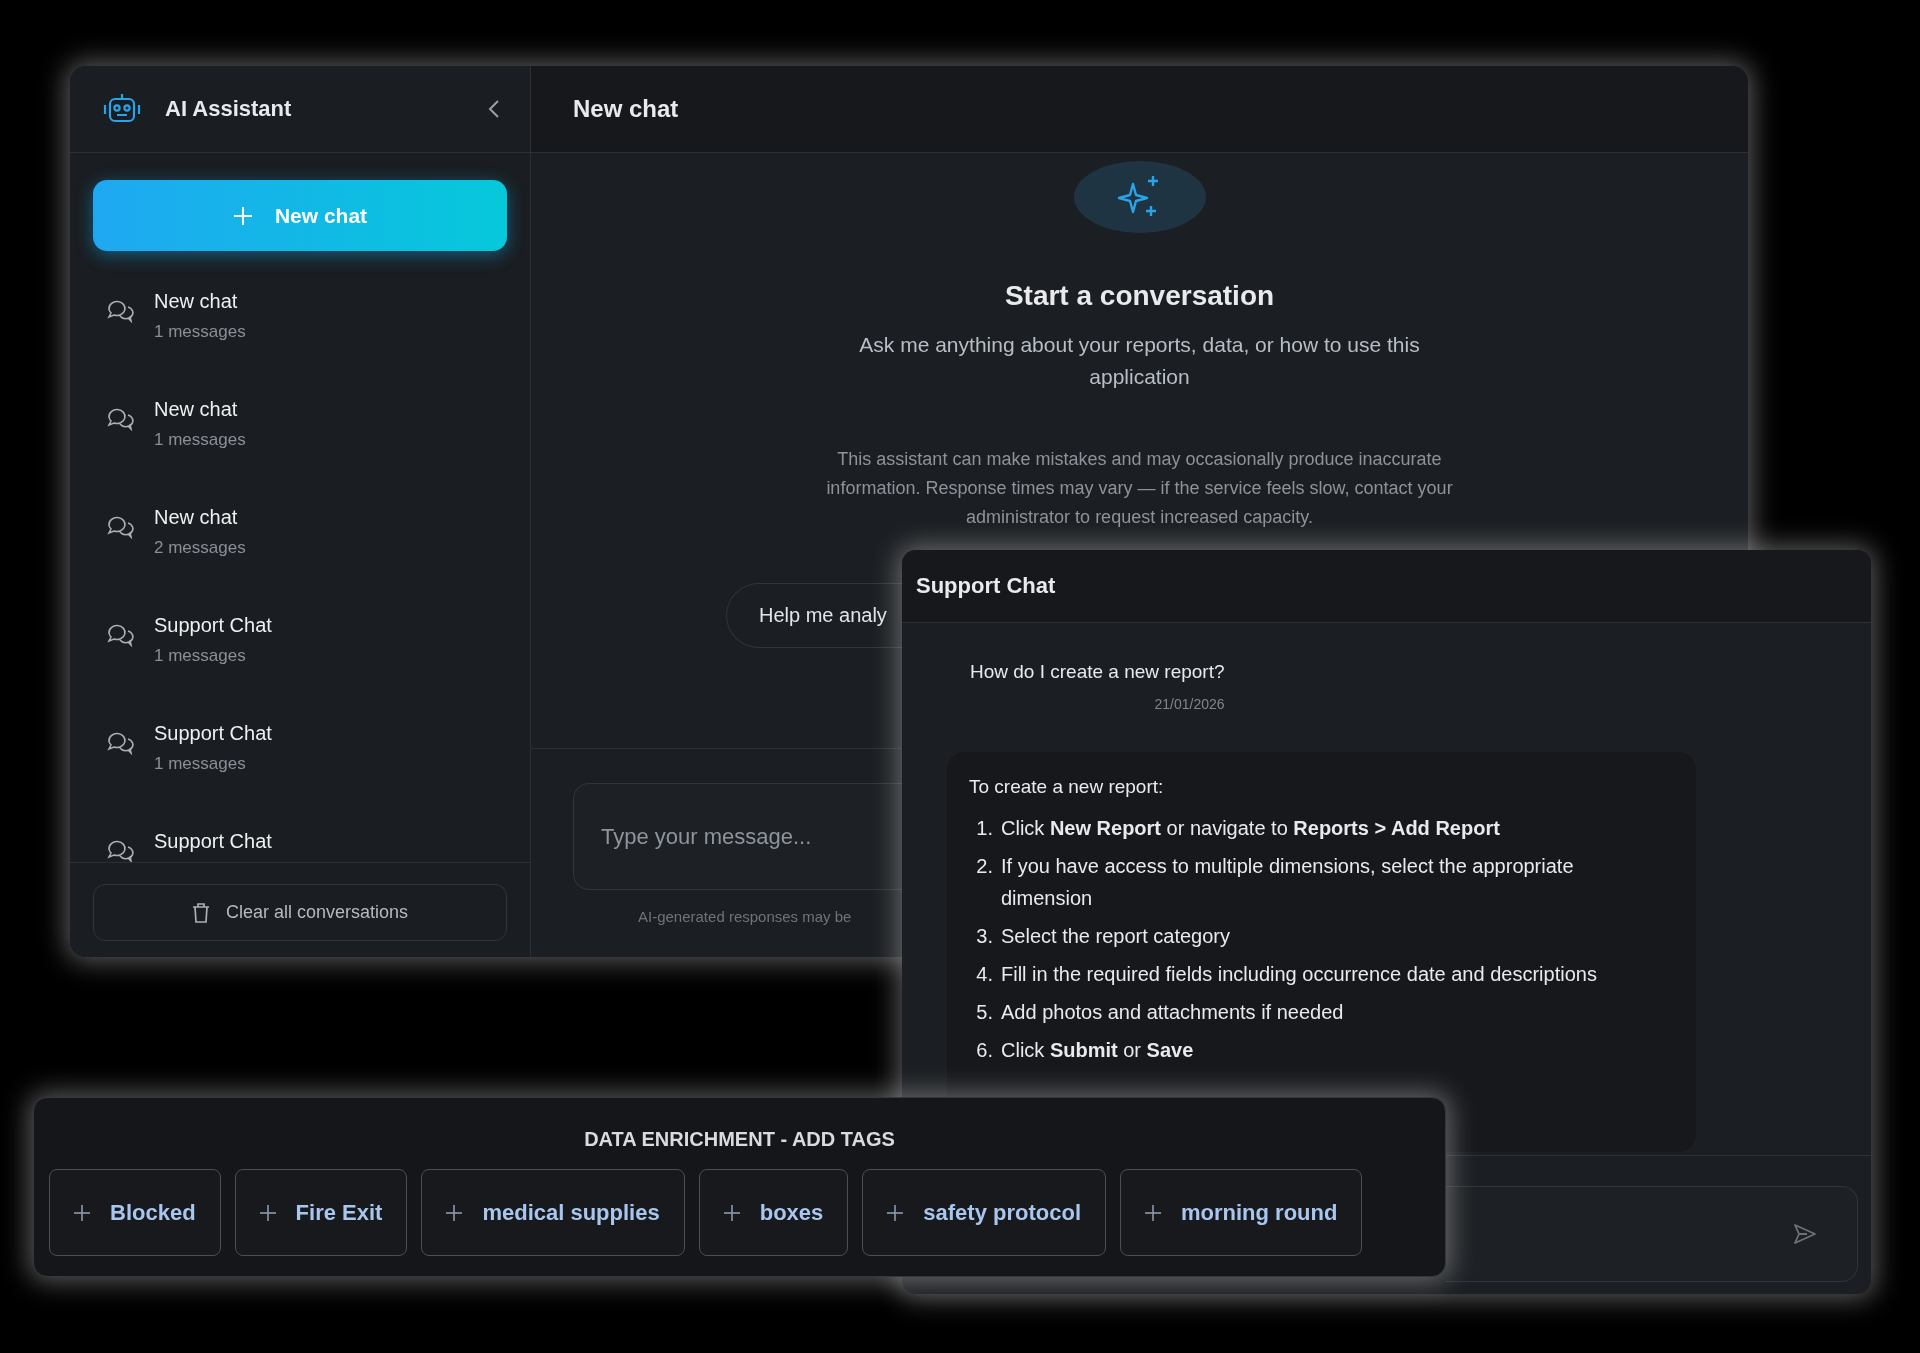  What do you see at coordinates (1172, 1012) in the screenshot?
I see `step-text: Add photos and attachments if needed` at bounding box center [1172, 1012].